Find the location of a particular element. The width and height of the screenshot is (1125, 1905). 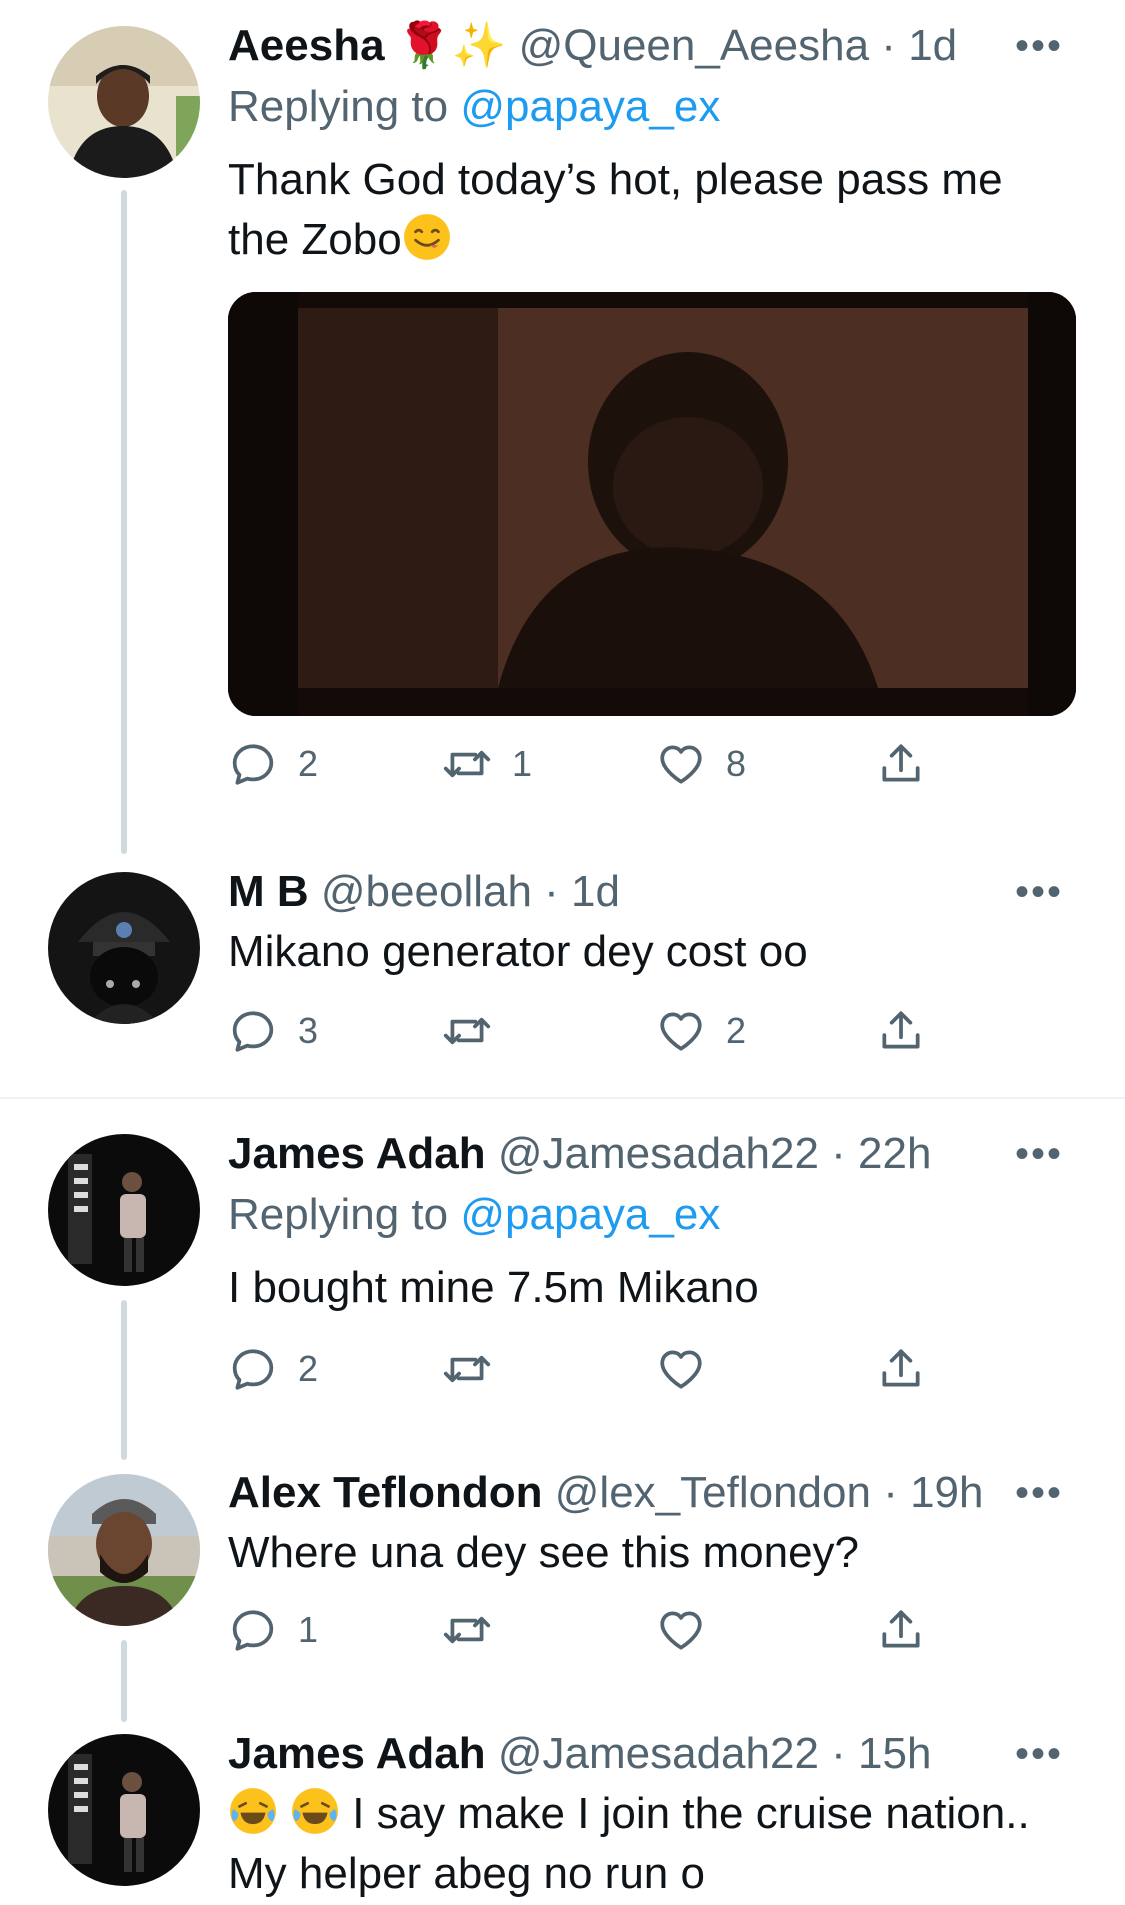

tweet-text: Where una dey see this money? is located at coordinates (544, 1552).